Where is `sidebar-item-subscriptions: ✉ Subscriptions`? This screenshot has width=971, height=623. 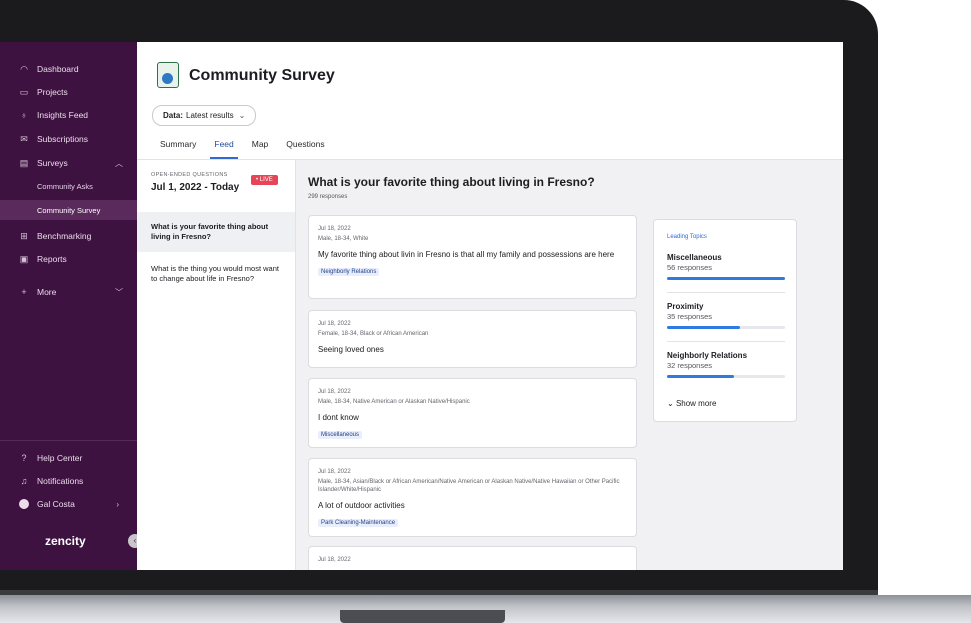
sidebar-item-subscriptions: ✉ Subscriptions is located at coordinates (68, 139).